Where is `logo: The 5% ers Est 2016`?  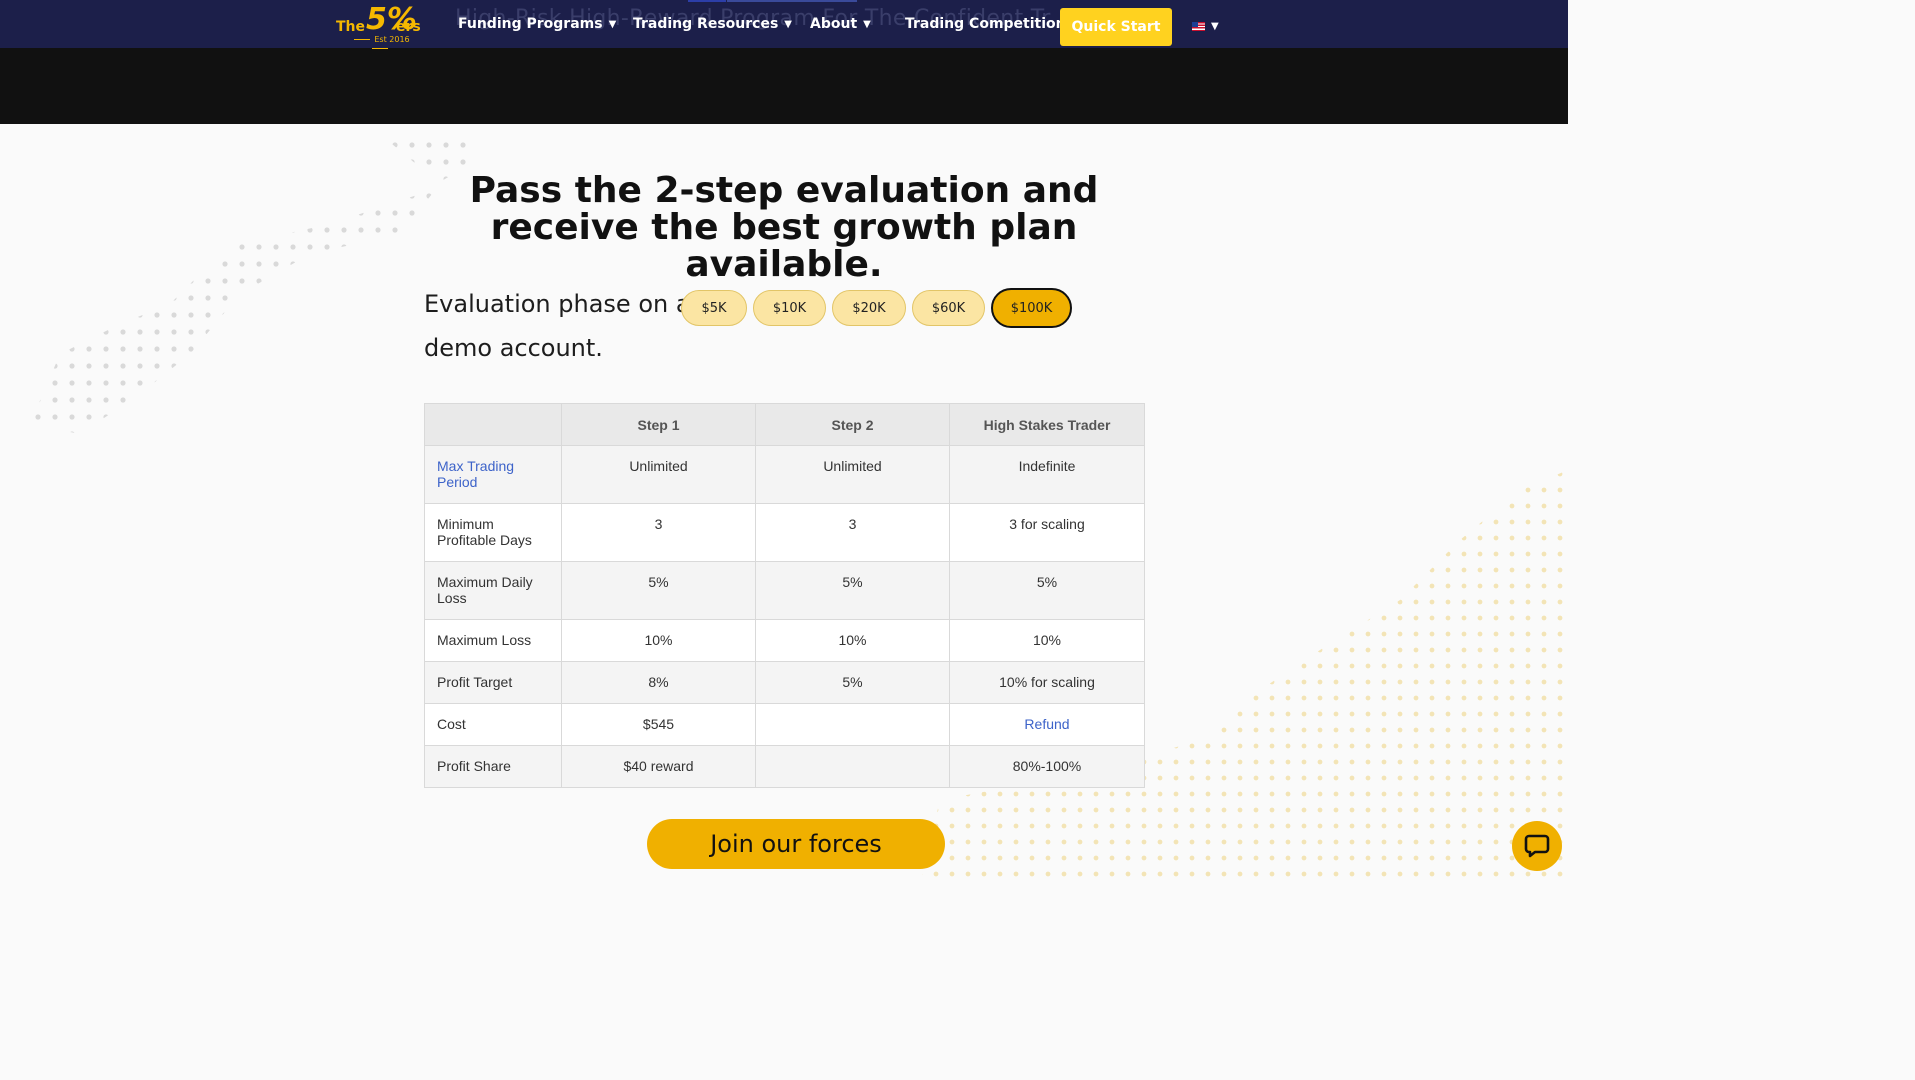
logo: The 5% ers Est 2016 is located at coordinates (379, 23).